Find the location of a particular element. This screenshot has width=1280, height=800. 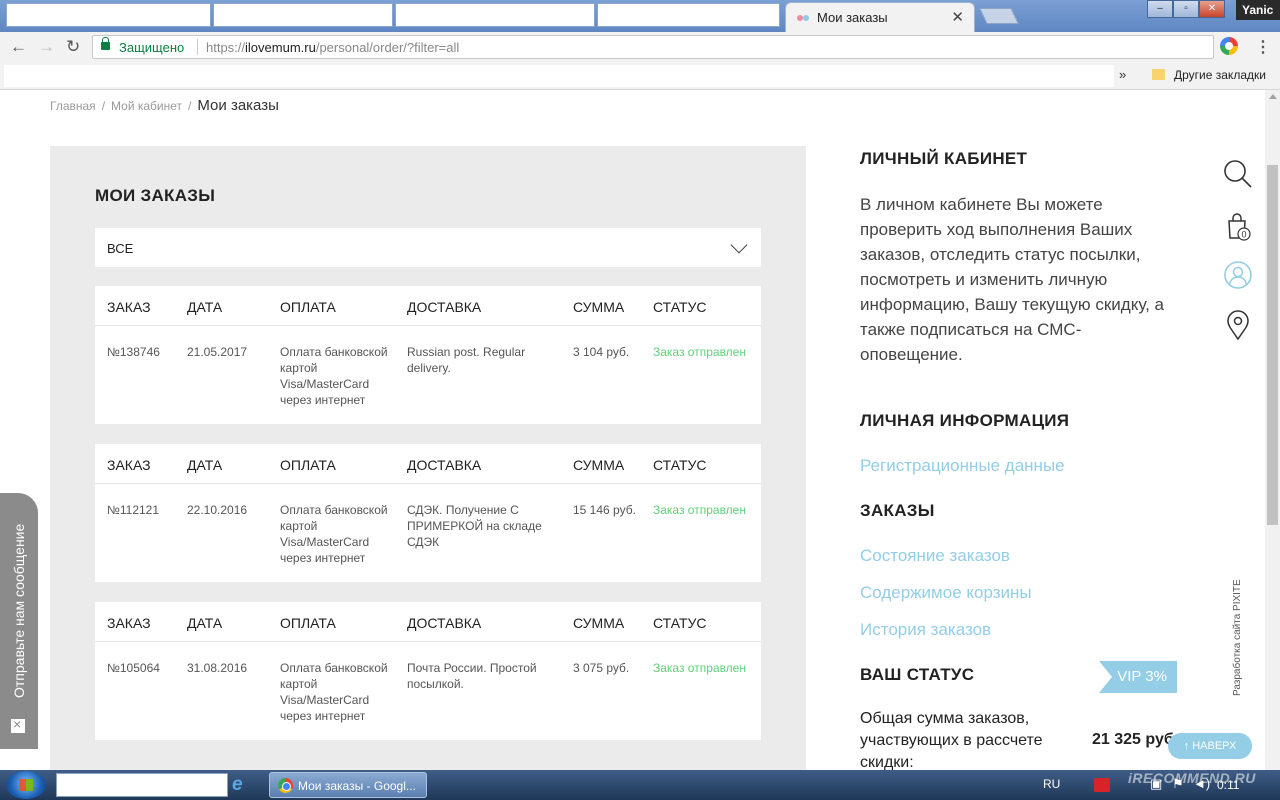

scrollbar-thumb is located at coordinates (1272, 345).